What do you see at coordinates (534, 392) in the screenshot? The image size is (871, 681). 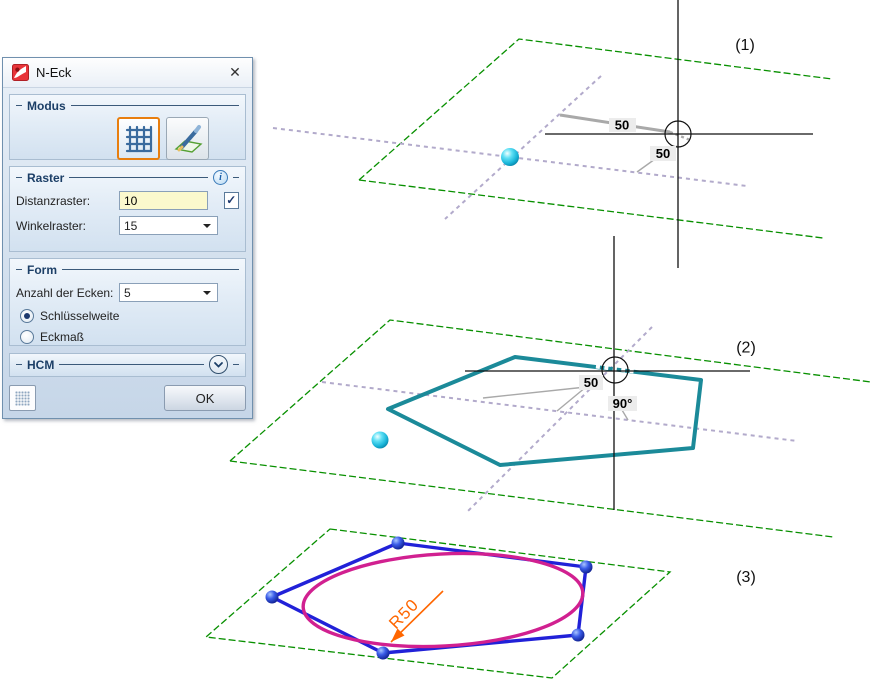 I see `dim-leader-2a` at bounding box center [534, 392].